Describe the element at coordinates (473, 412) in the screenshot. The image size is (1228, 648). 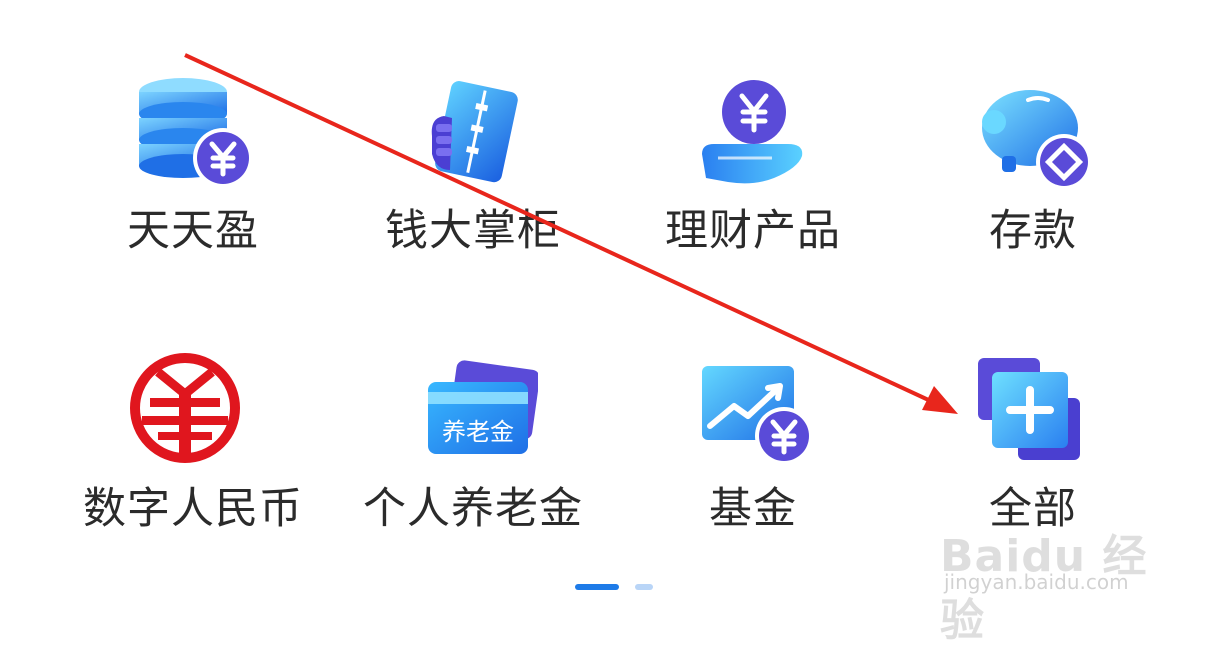
I see `pension-card-icon: 养老金` at that location.